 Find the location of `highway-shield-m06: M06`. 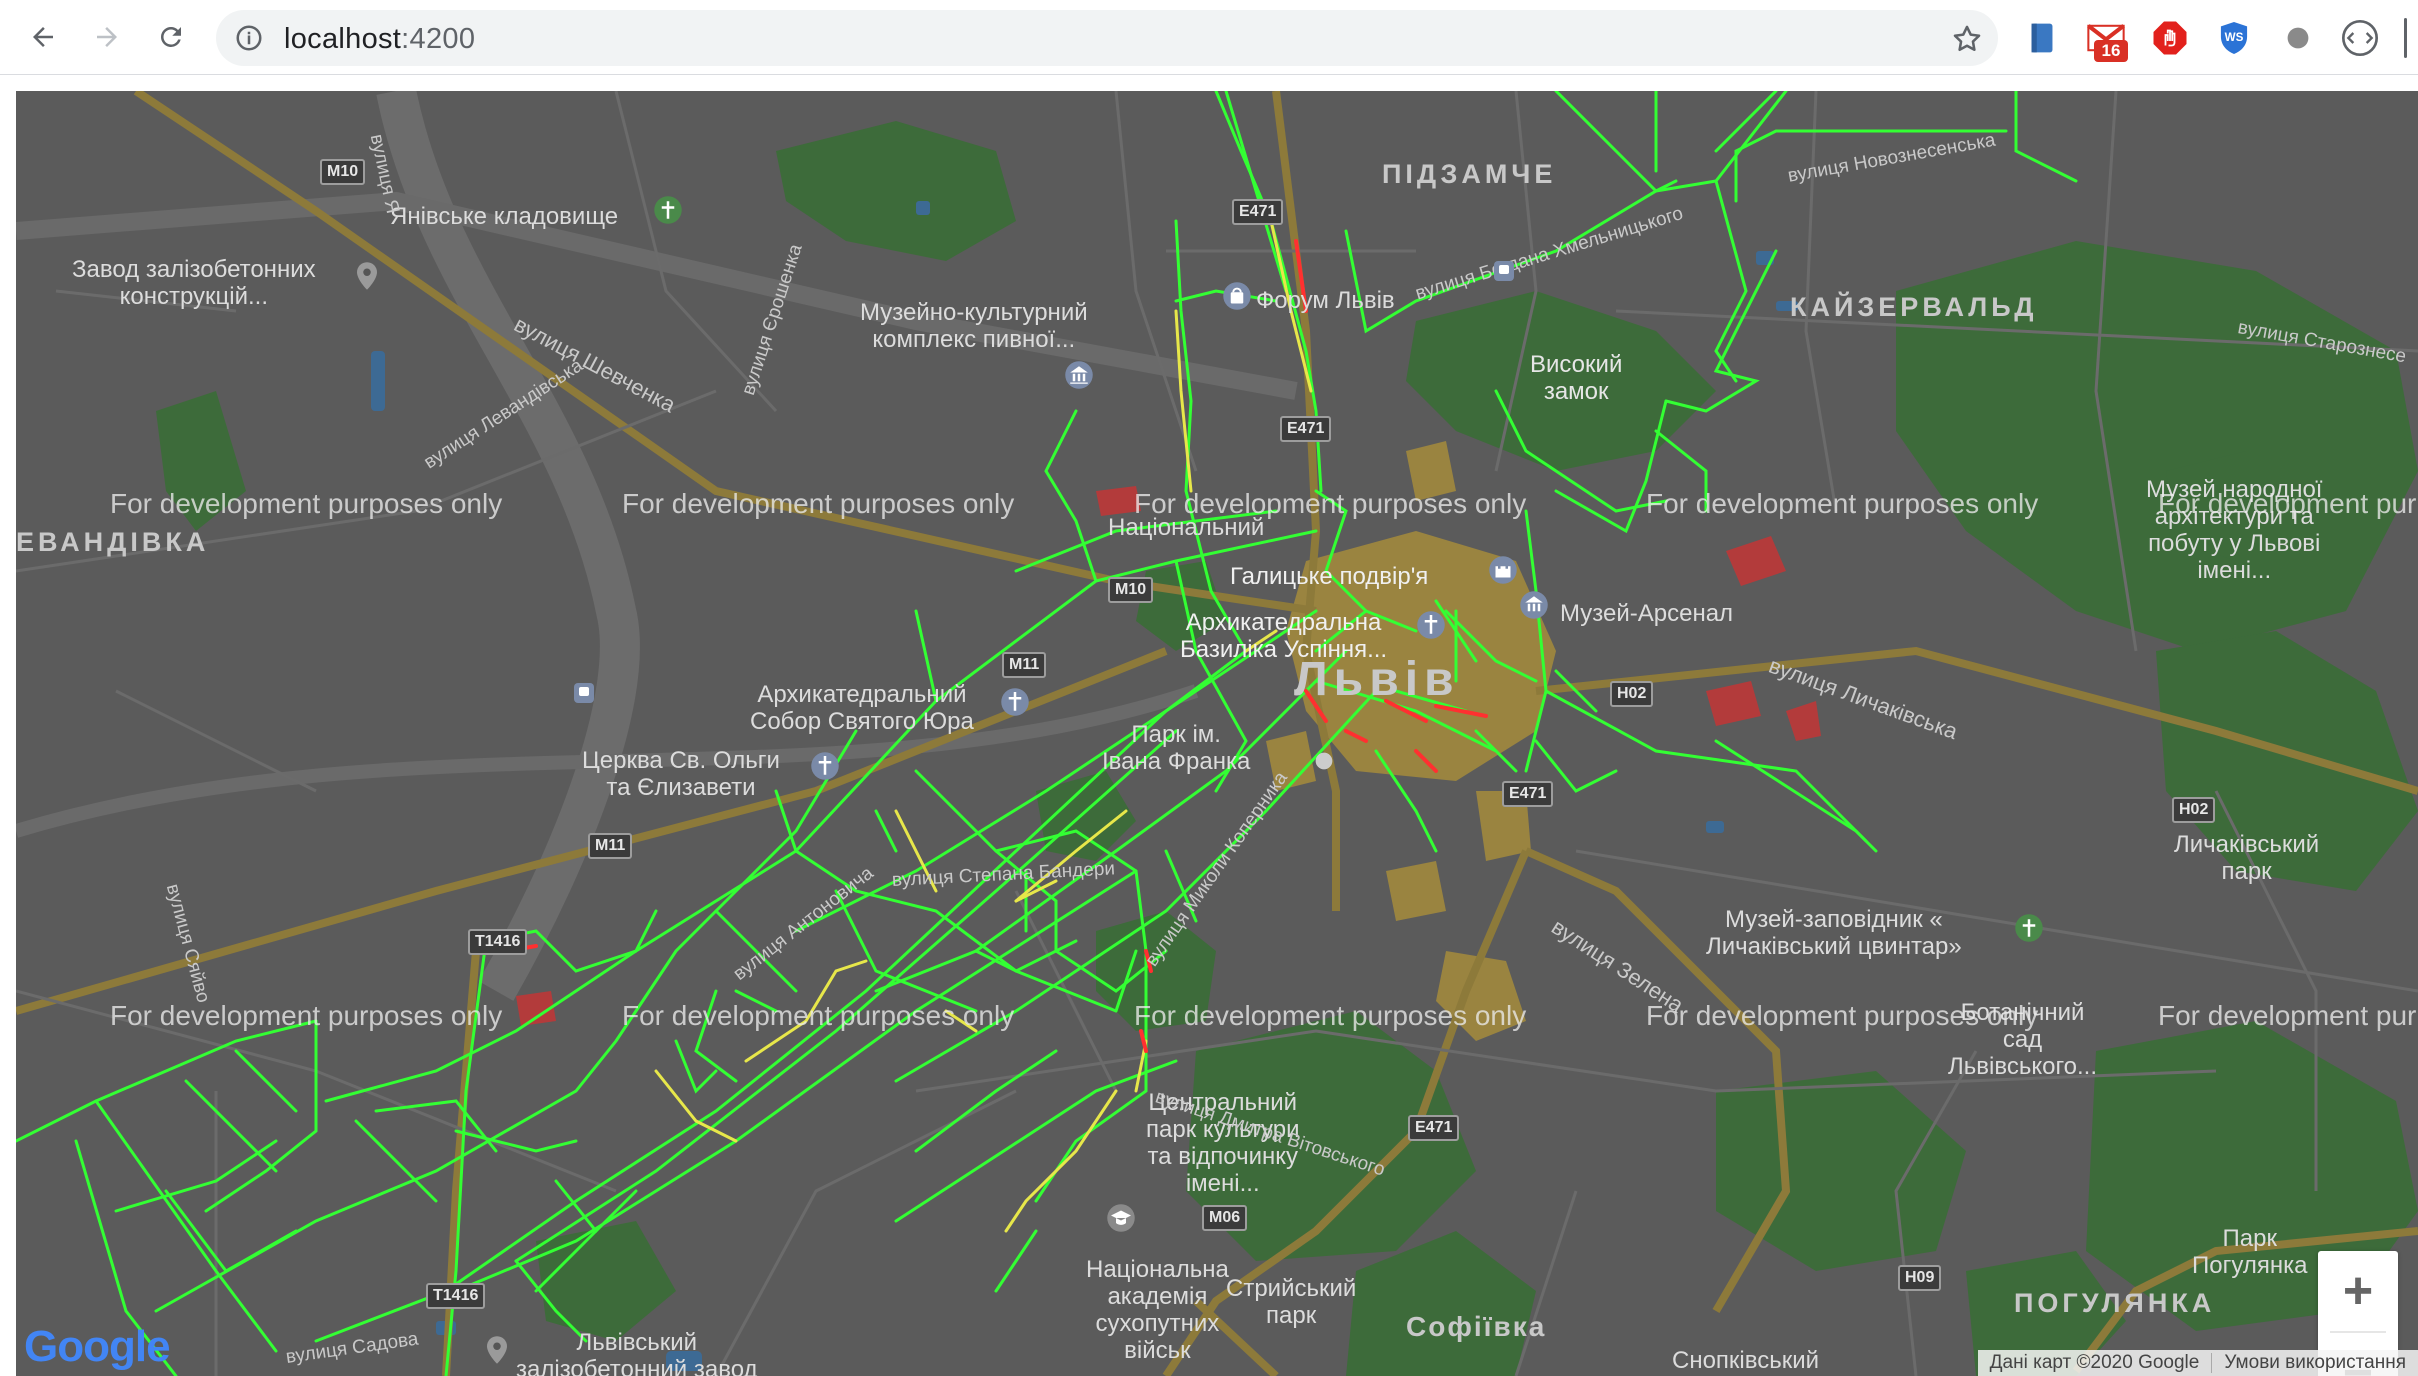

highway-shield-m06: M06 is located at coordinates (1225, 1218).